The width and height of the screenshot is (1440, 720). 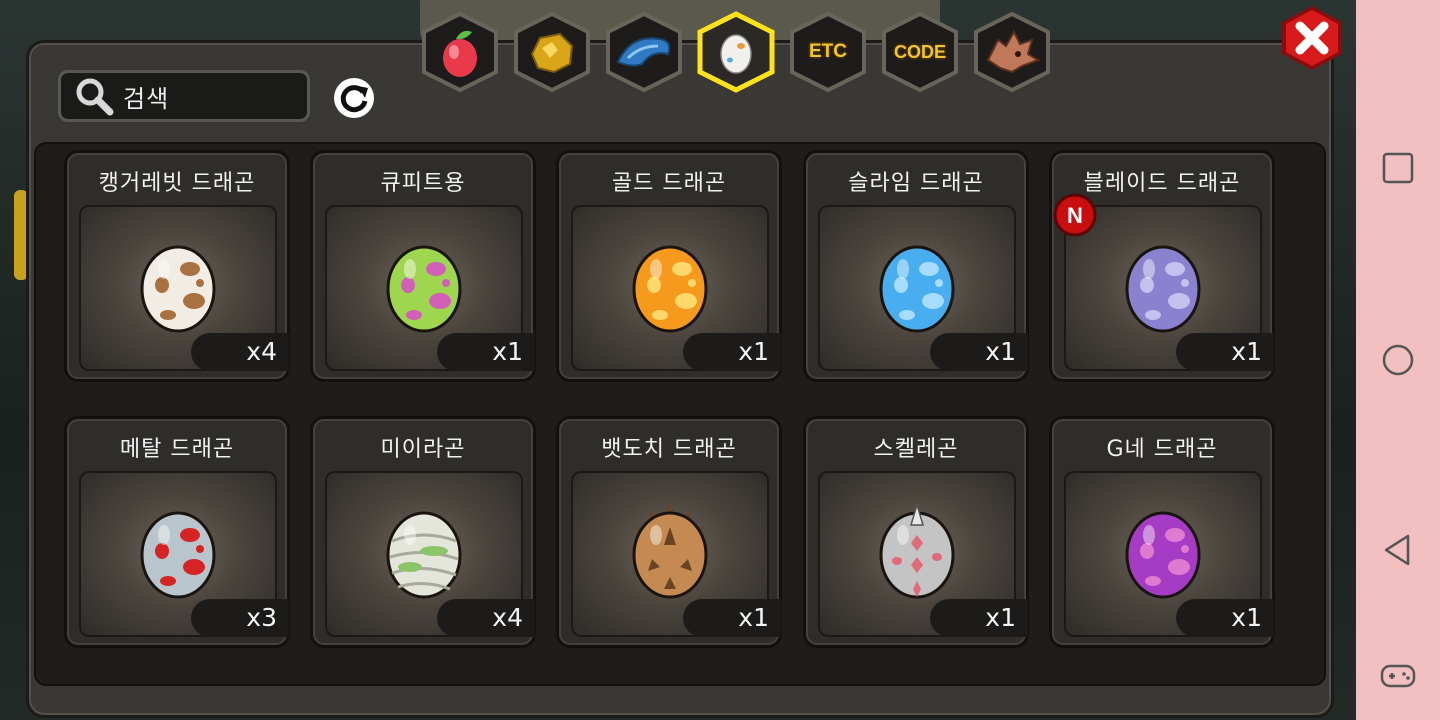 I want to click on refresh-icon, so click(x=354, y=98).